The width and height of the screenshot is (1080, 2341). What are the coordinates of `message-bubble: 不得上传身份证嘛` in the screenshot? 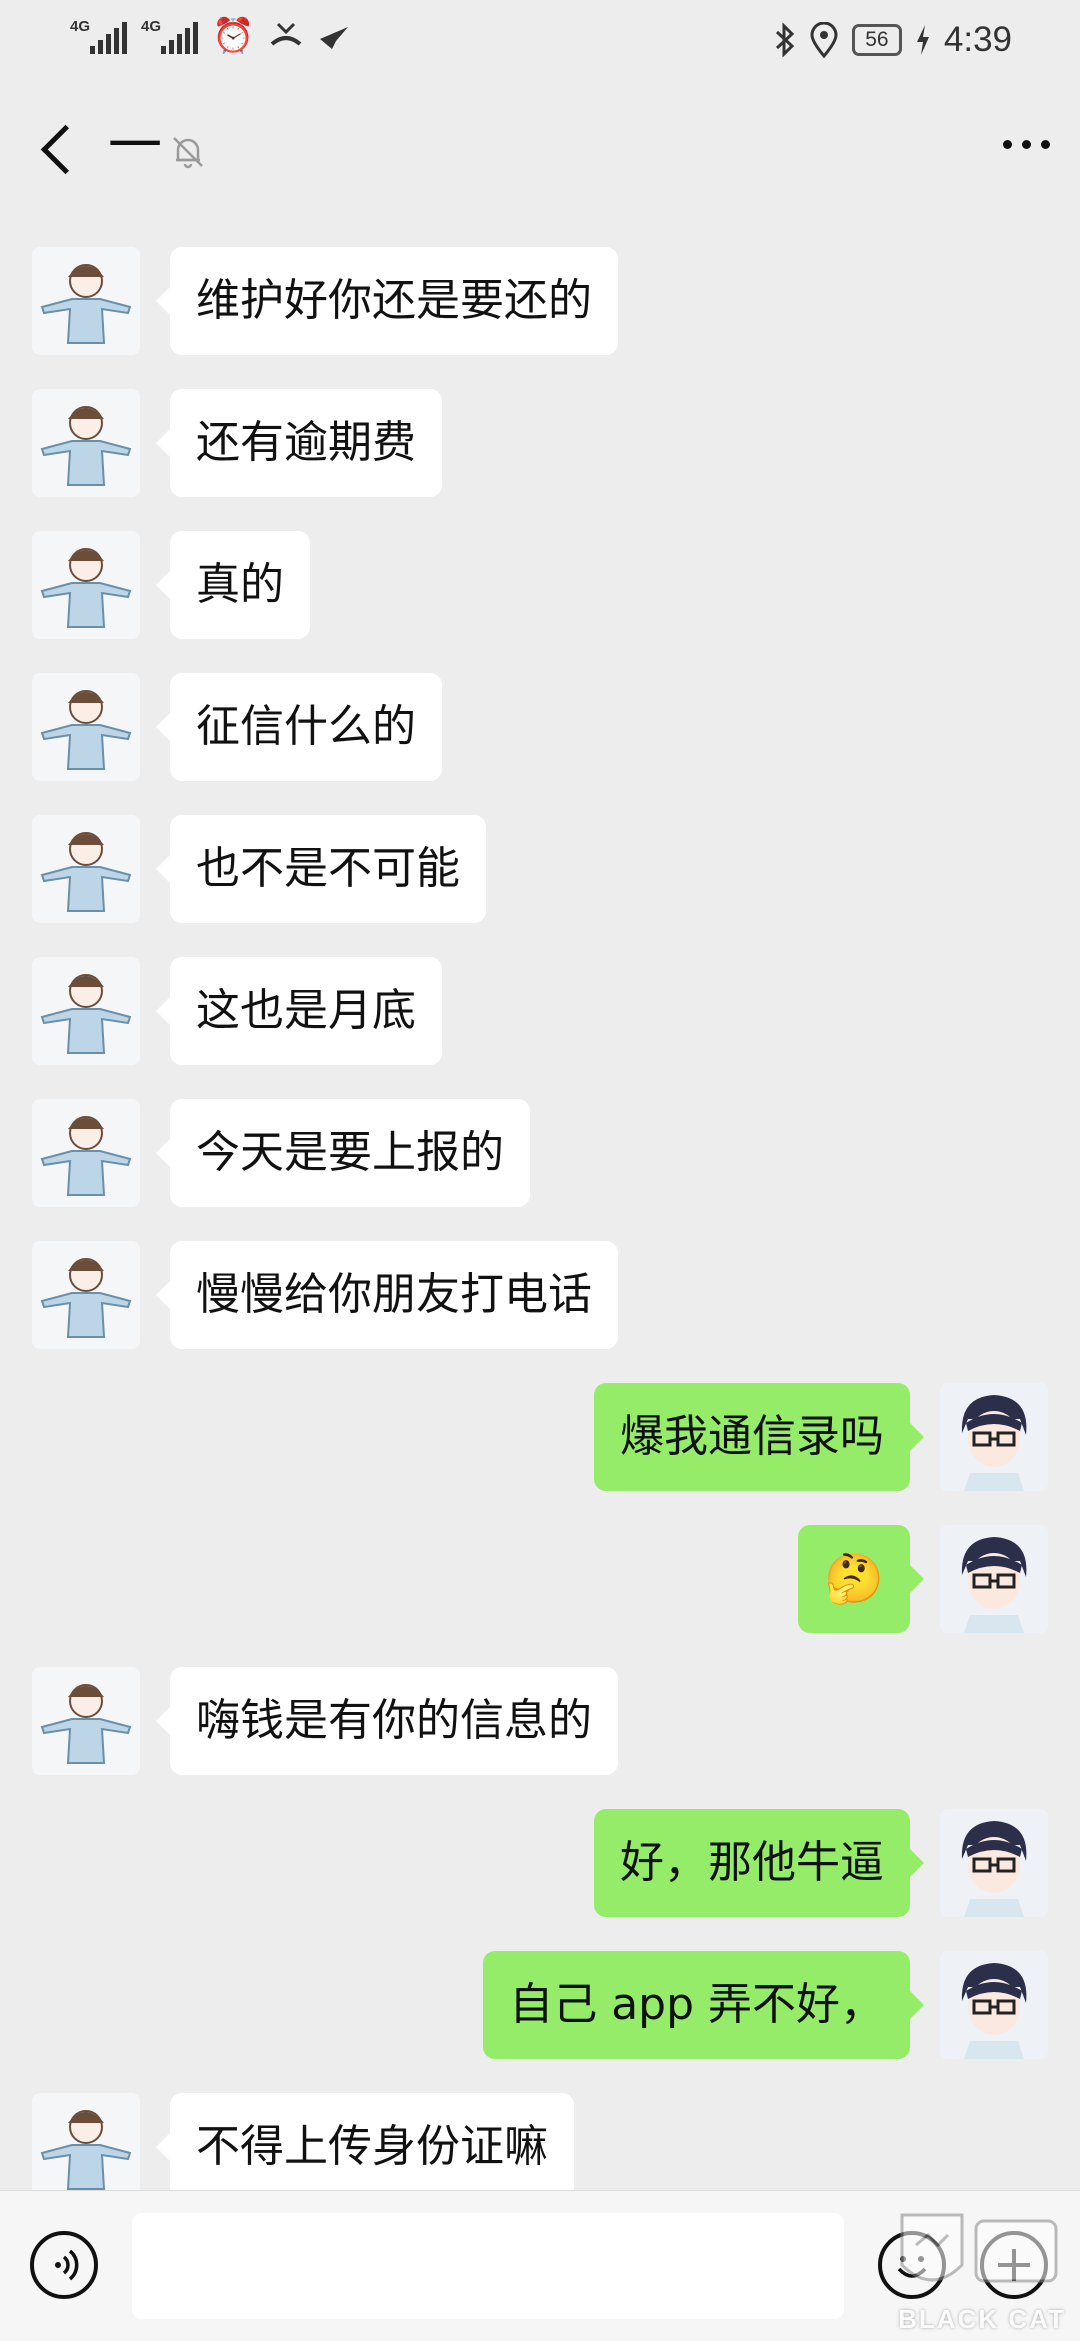 It's located at (365, 2147).